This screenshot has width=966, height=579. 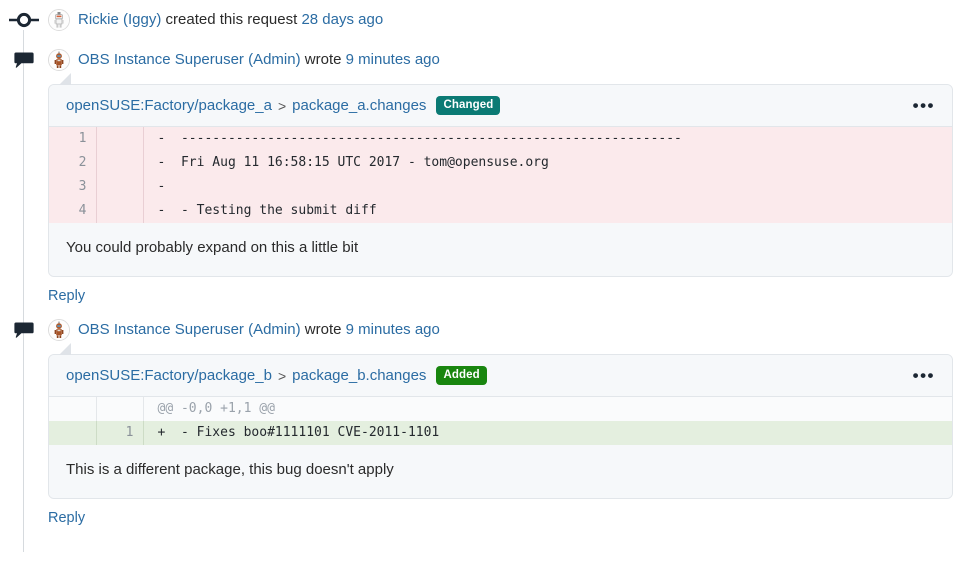 What do you see at coordinates (73, 211) in the screenshot?
I see `diff-old-line-number: 4` at bounding box center [73, 211].